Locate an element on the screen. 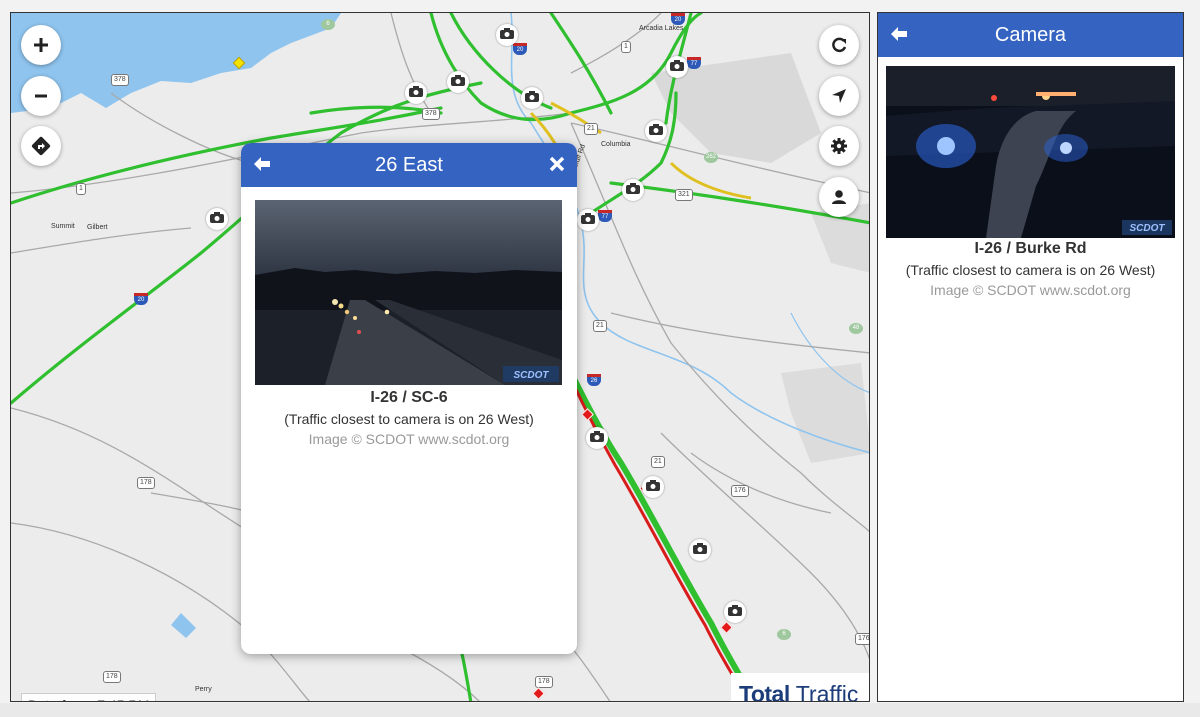 Image resolution: width=1200 pixels, height=717 pixels. close-icon is located at coordinates (557, 166).